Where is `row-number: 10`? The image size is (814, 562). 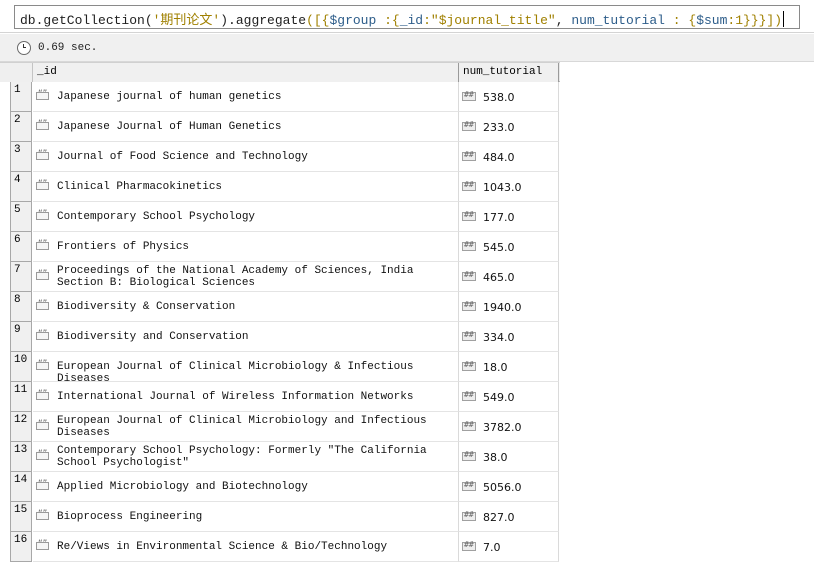 row-number: 10 is located at coordinates (21, 367).